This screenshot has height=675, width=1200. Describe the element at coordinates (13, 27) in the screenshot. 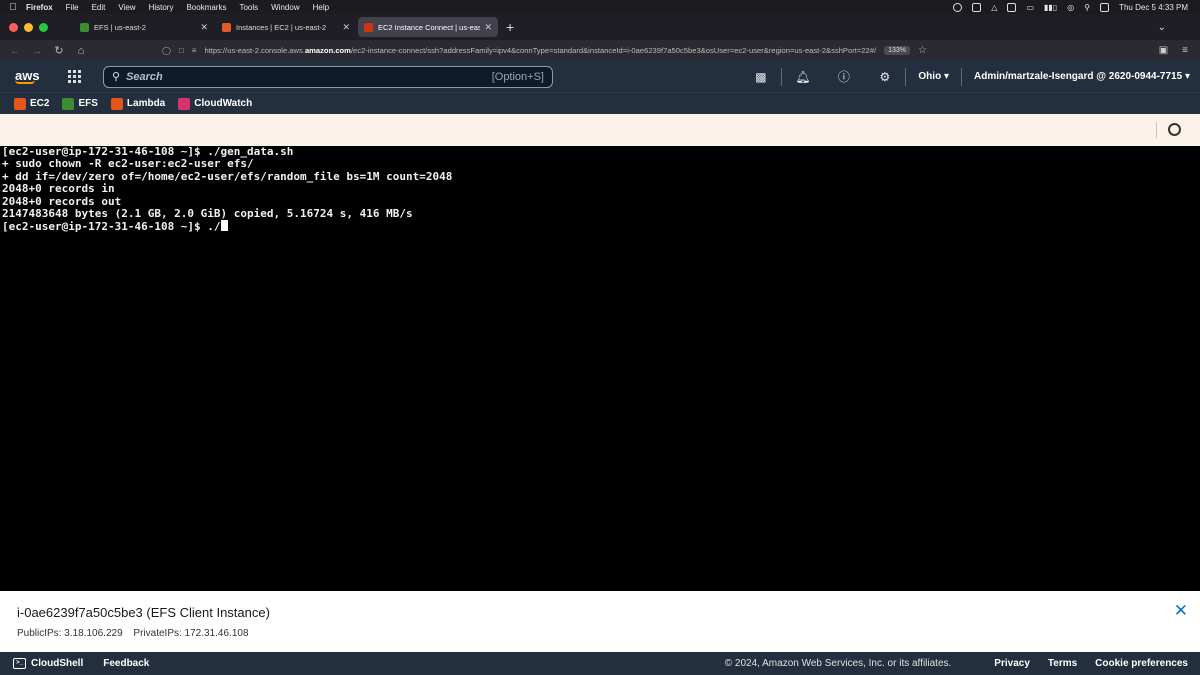

I see `close-window-button` at that location.